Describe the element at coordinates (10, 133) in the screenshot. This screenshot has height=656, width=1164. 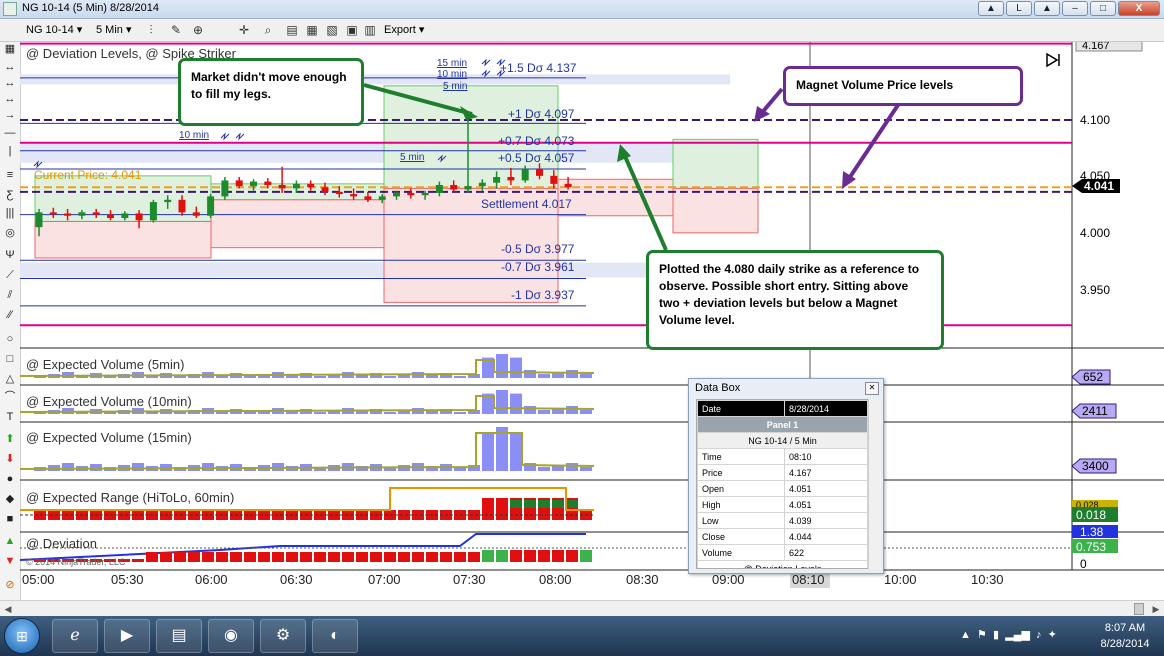
I see `tool-horizontal-line-icon: —` at that location.